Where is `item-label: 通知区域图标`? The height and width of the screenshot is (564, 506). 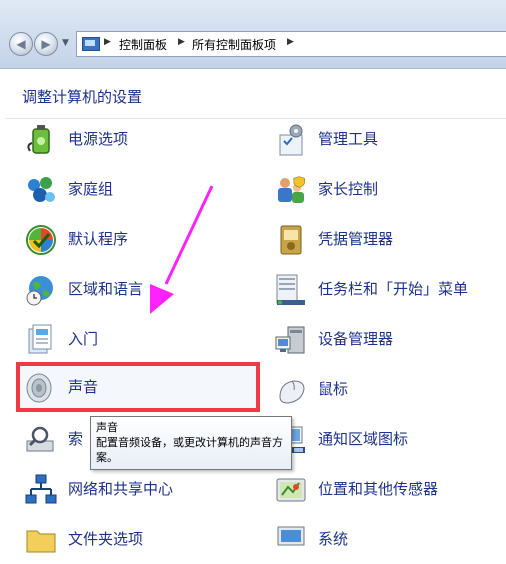
item-label: 通知区域图标 is located at coordinates (363, 439).